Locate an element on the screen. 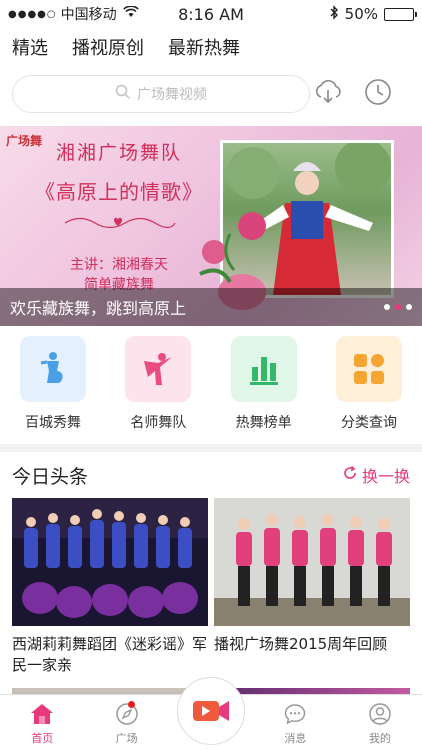 This screenshot has width=422, height=750. cloud-download-button is located at coordinates (328, 94).